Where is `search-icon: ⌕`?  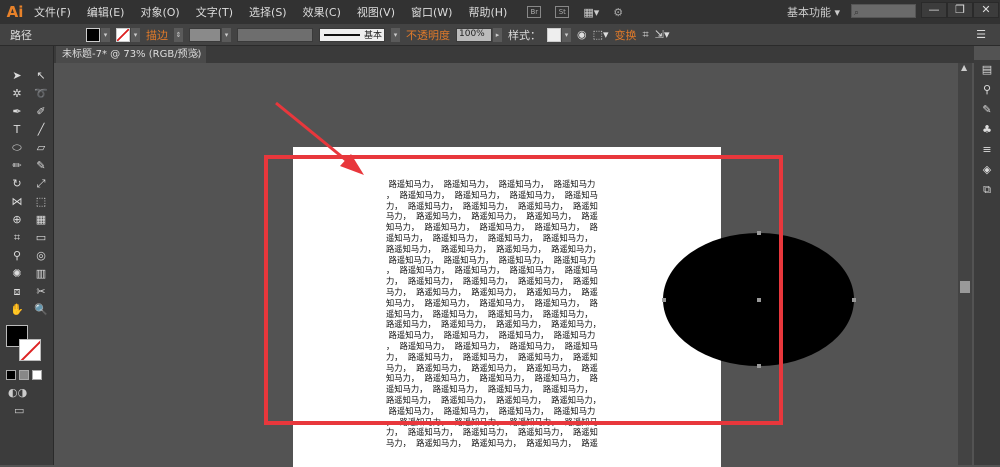
search-icon: ⌕ is located at coordinates (857, 13).